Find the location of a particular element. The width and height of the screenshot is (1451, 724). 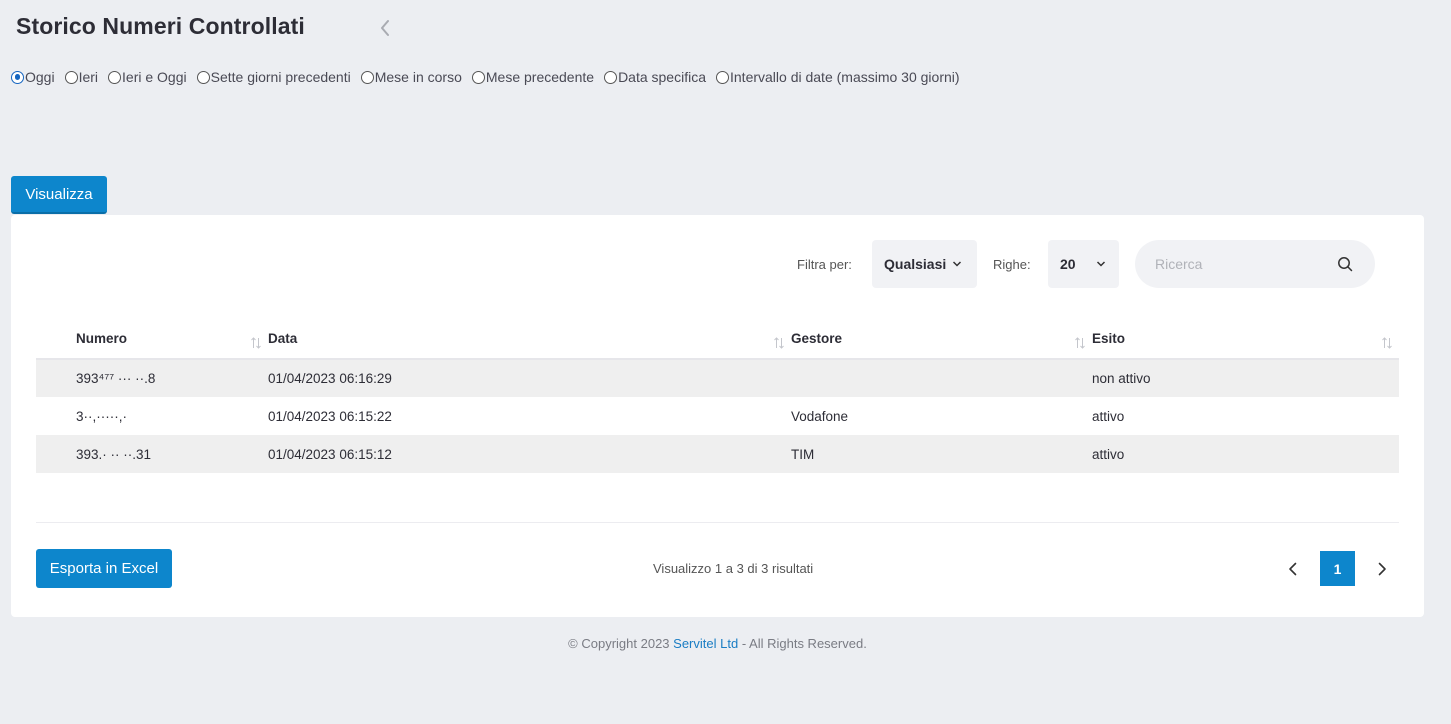

cell-data: 01/04/2023 06:15:22 is located at coordinates (330, 416).